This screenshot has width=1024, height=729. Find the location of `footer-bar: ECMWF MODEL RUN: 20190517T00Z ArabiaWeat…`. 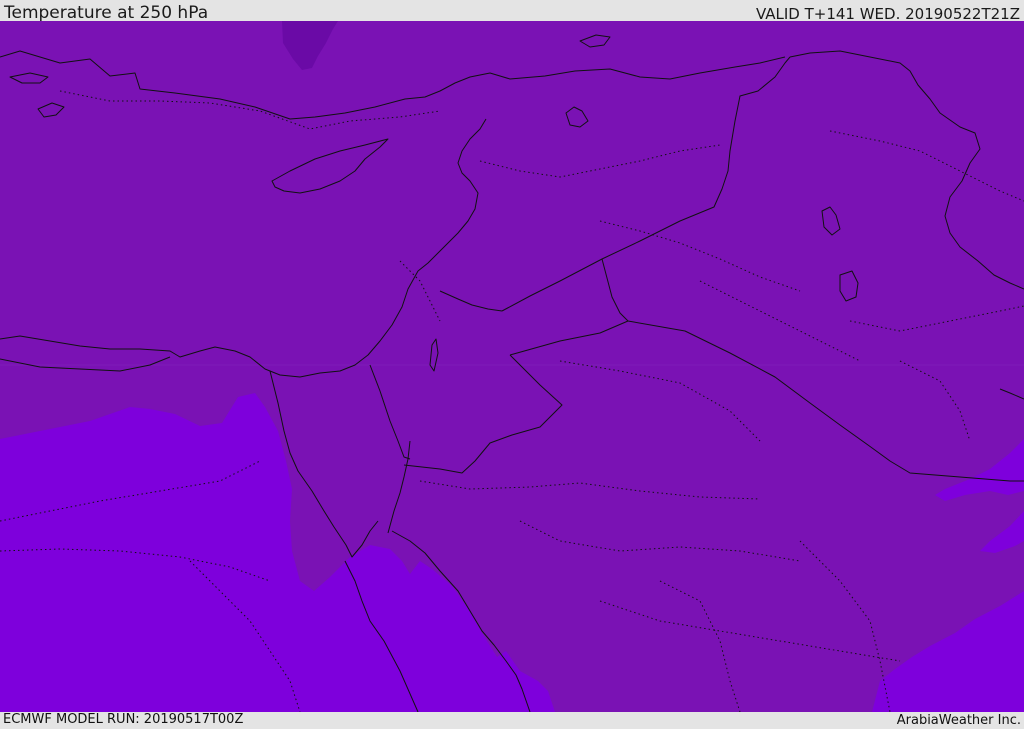

footer-bar: ECMWF MODEL RUN: 20190517T00Z ArabiaWeat… is located at coordinates (512, 720).